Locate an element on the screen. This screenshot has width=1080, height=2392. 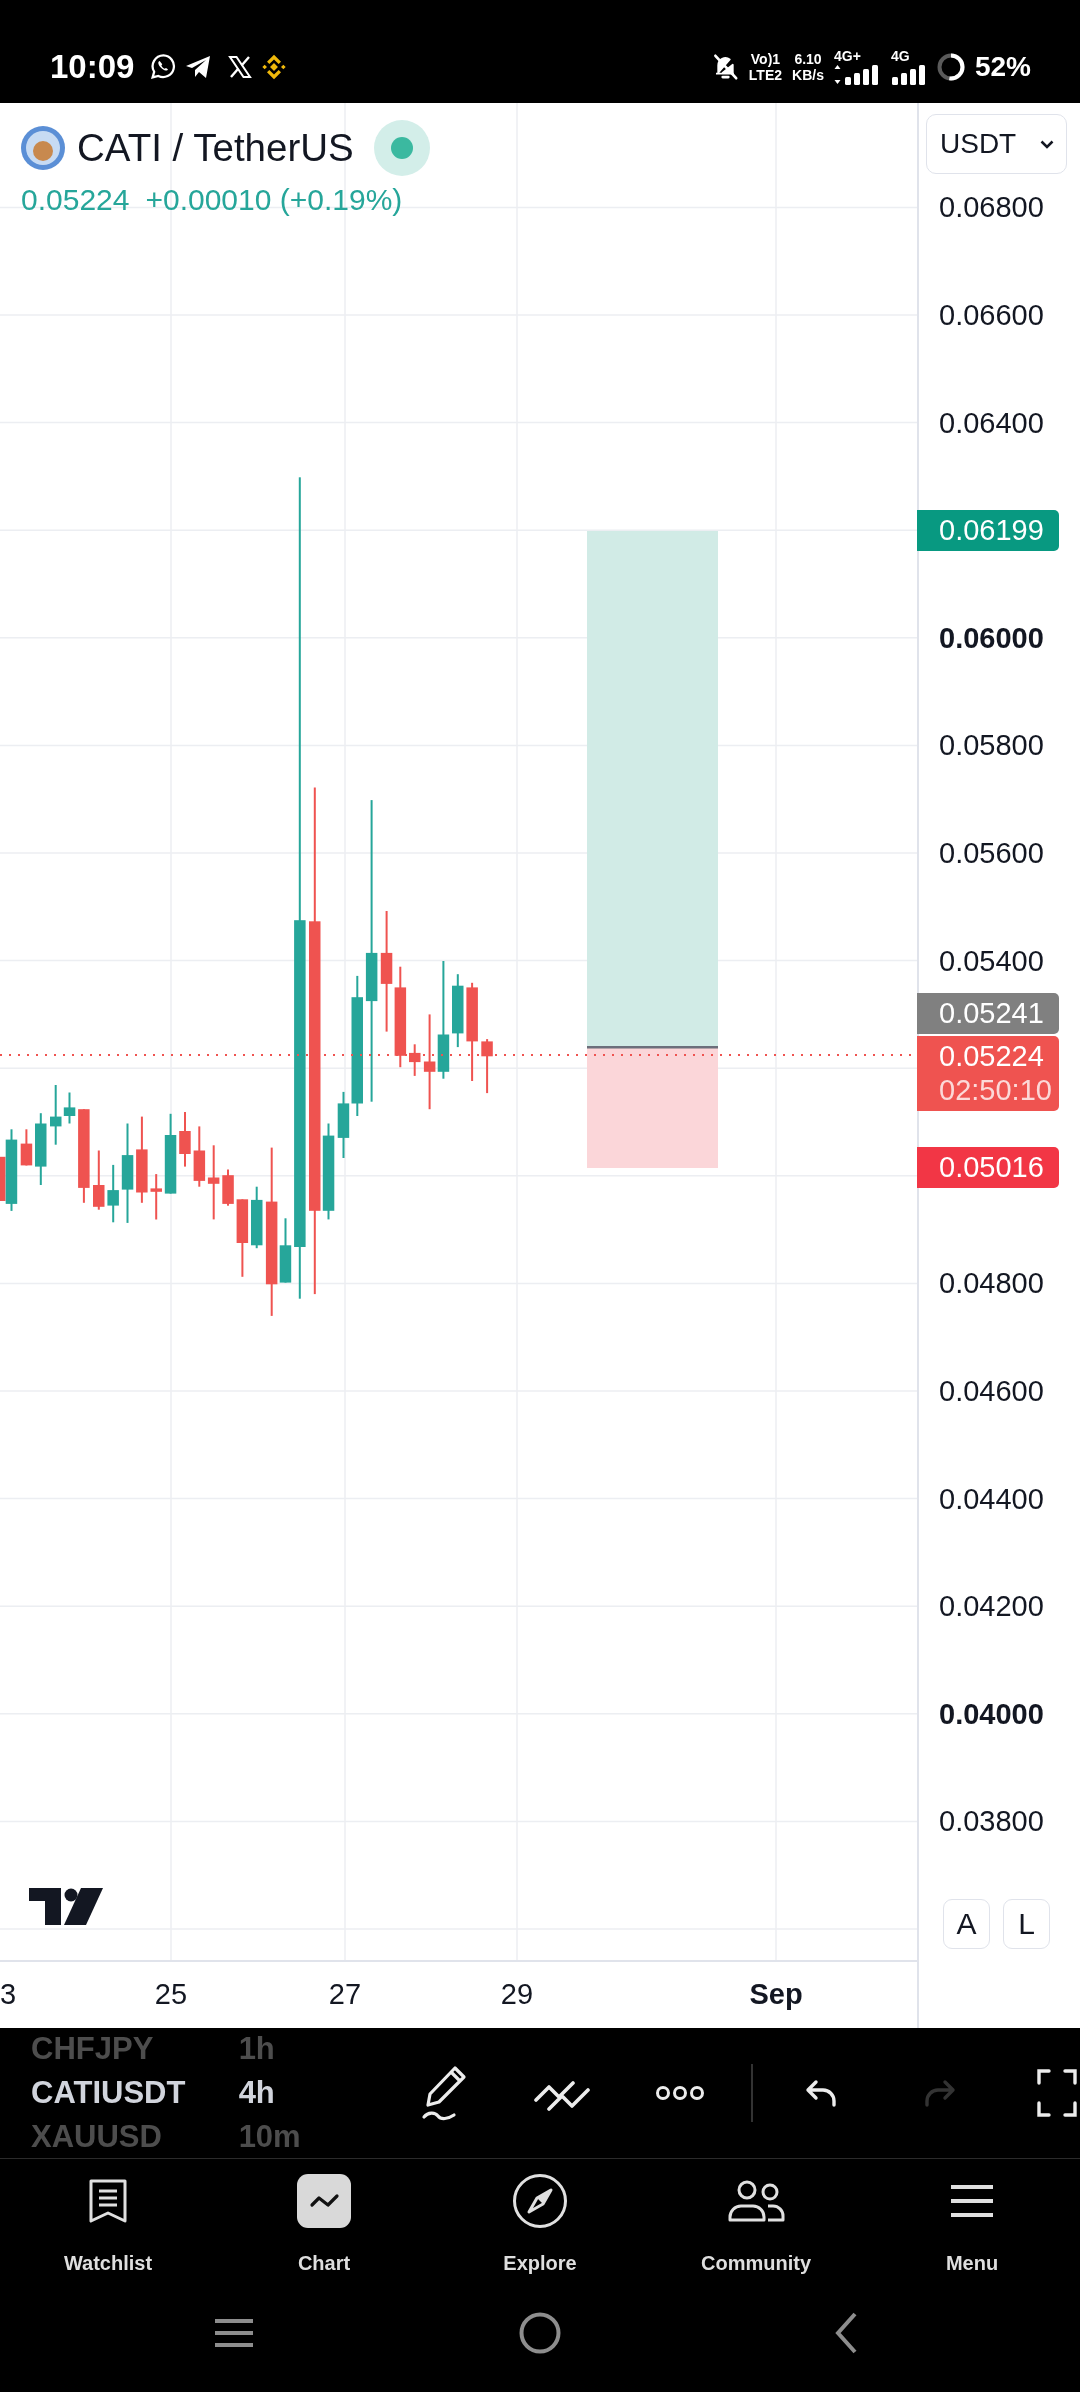
symbol-picker-item: CATIUSDT 4h is located at coordinates (208, 2093).